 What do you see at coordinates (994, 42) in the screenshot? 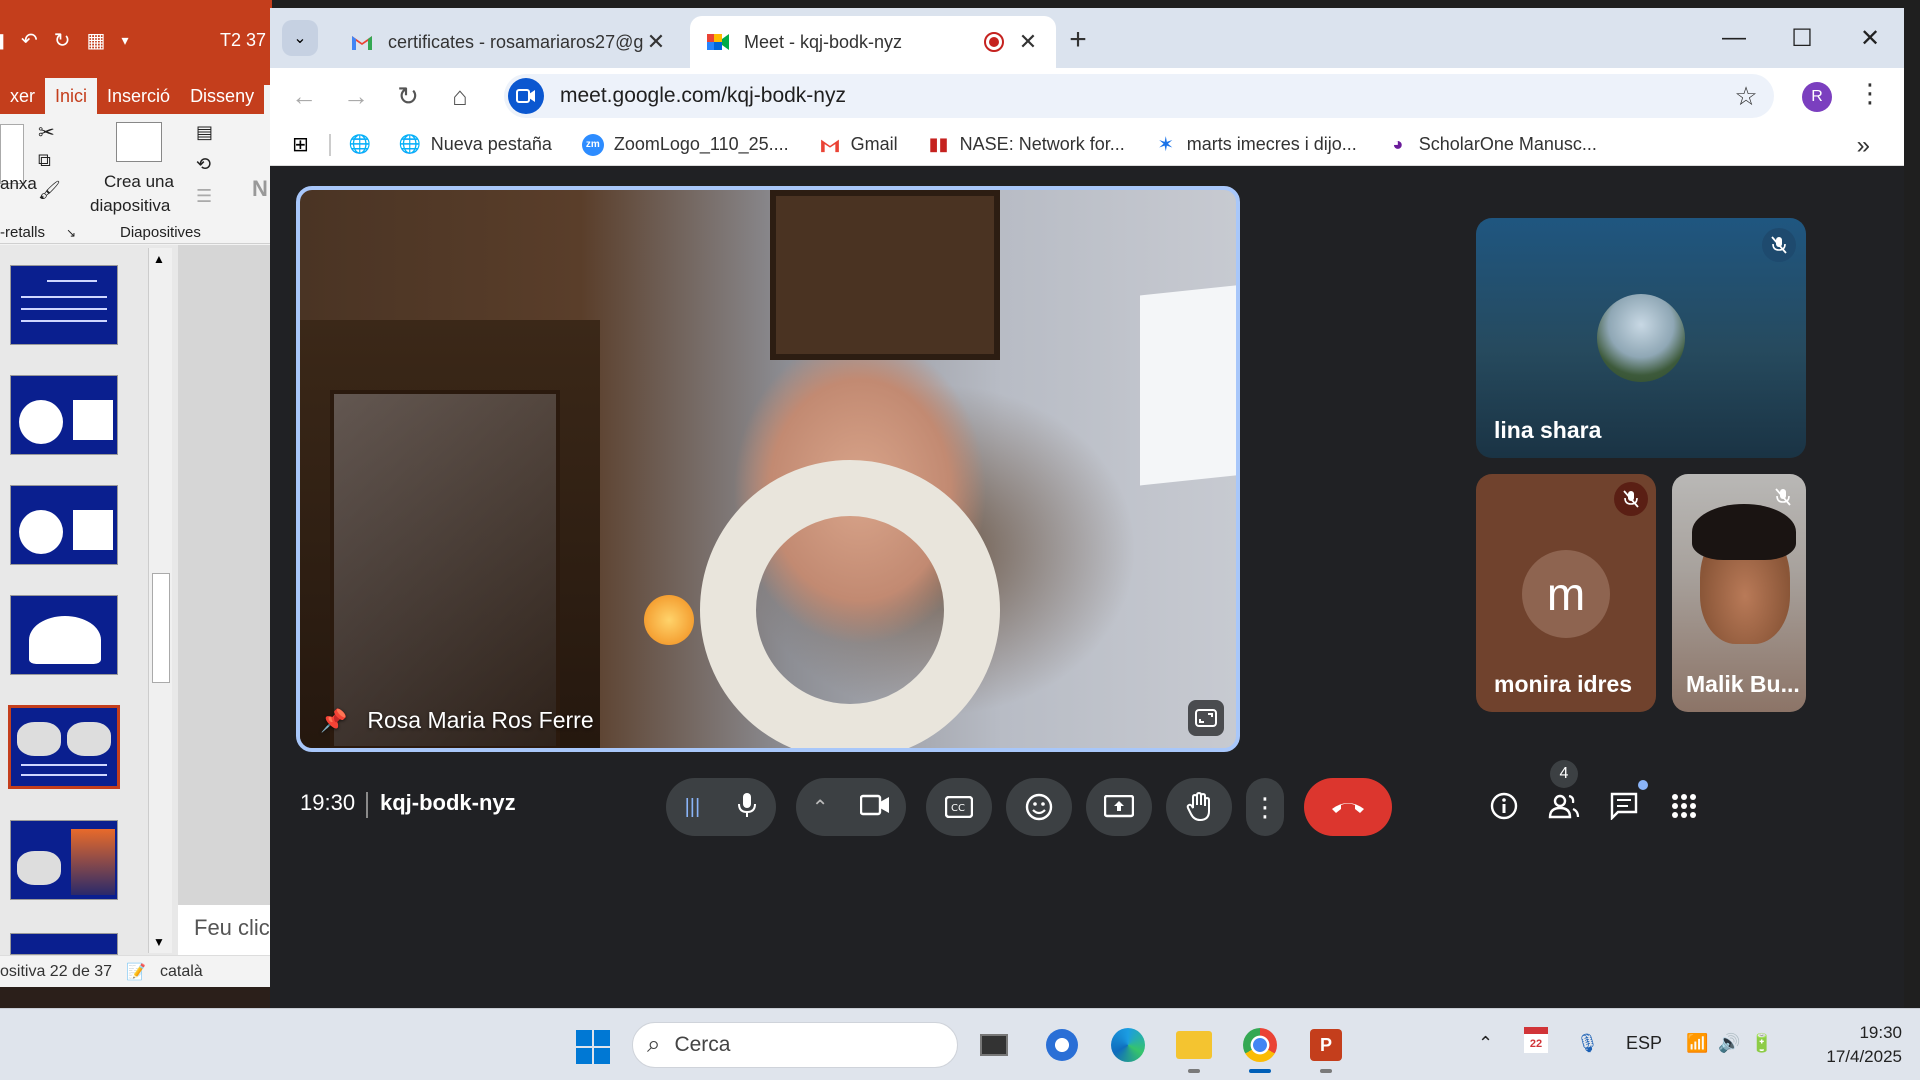
I see `recording-indicator-icon` at bounding box center [994, 42].